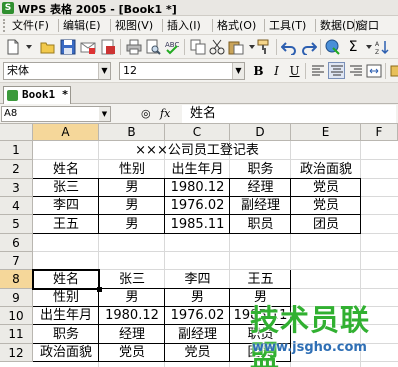 The image size is (398, 367). What do you see at coordinates (104, 71) in the screenshot?
I see `font-name-dropdown-icon: ▼` at bounding box center [104, 71].